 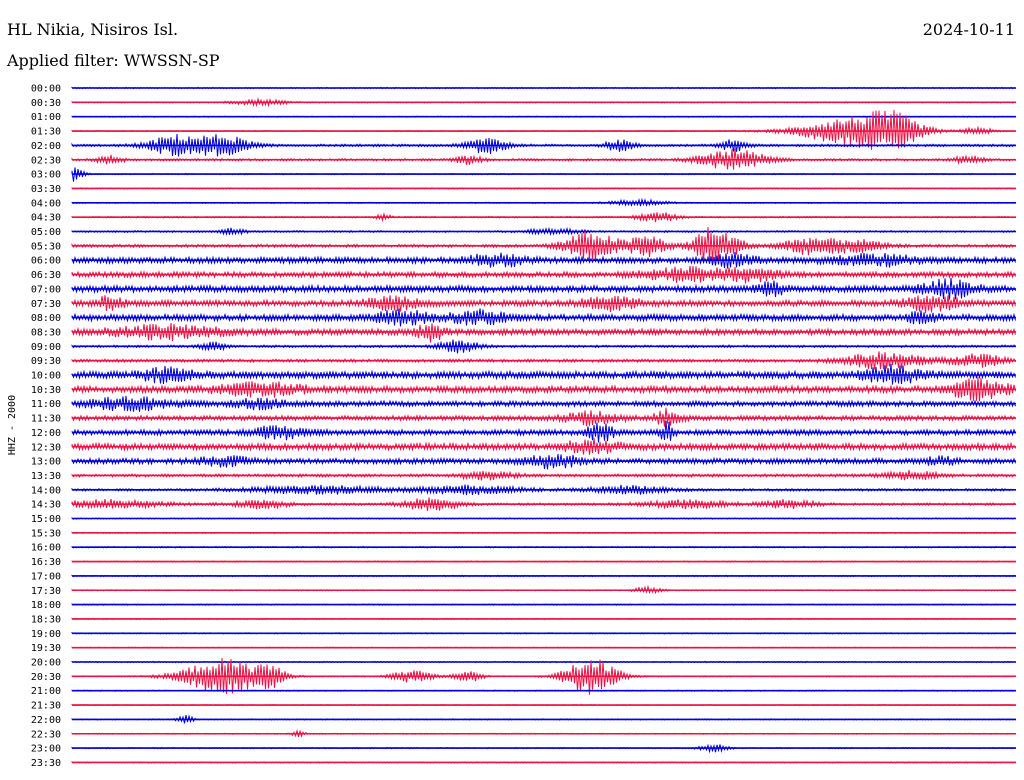 What do you see at coordinates (12, 425) in the screenshot?
I see `y-axis-label: HHZ - 2000` at bounding box center [12, 425].